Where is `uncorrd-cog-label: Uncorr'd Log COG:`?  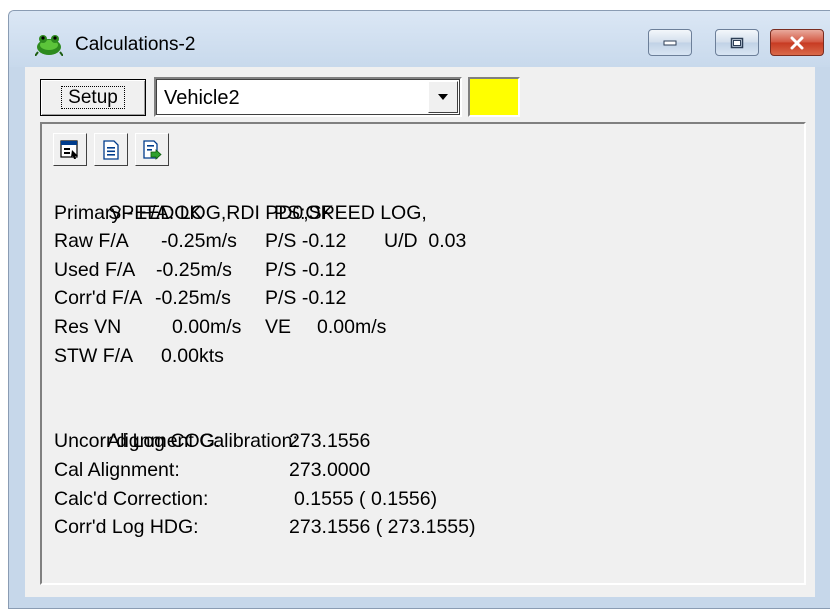
uncorrd-cog-label: Uncorr'd Log COG: is located at coordinates (137, 441).